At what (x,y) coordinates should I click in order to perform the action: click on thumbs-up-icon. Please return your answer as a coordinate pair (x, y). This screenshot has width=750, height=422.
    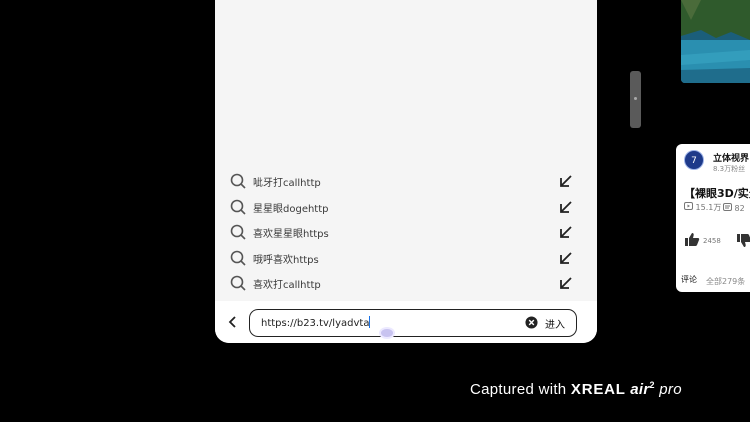
    Looking at the image, I should click on (692, 239).